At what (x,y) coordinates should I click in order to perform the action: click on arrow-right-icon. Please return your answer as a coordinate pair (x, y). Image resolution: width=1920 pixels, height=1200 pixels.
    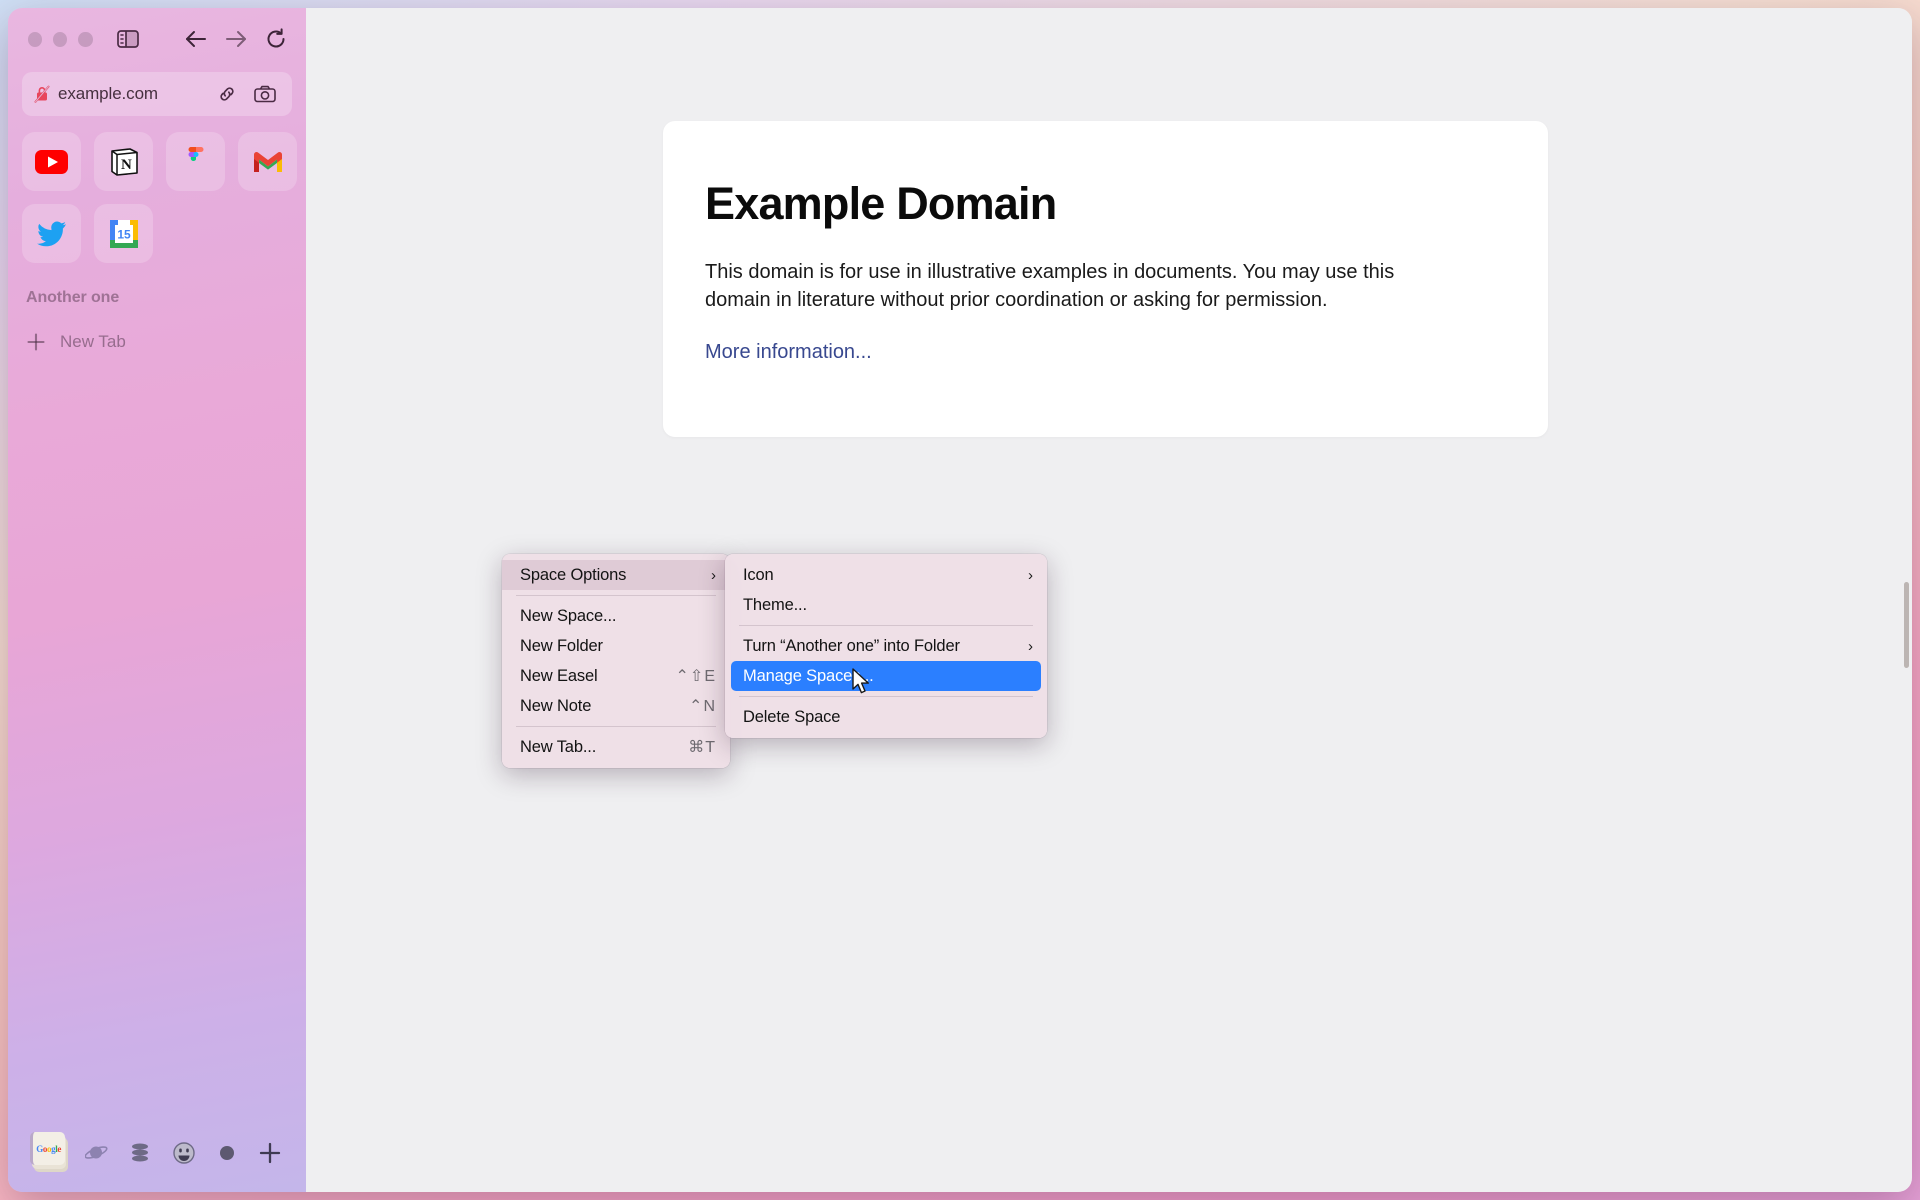
    Looking at the image, I should click on (236, 39).